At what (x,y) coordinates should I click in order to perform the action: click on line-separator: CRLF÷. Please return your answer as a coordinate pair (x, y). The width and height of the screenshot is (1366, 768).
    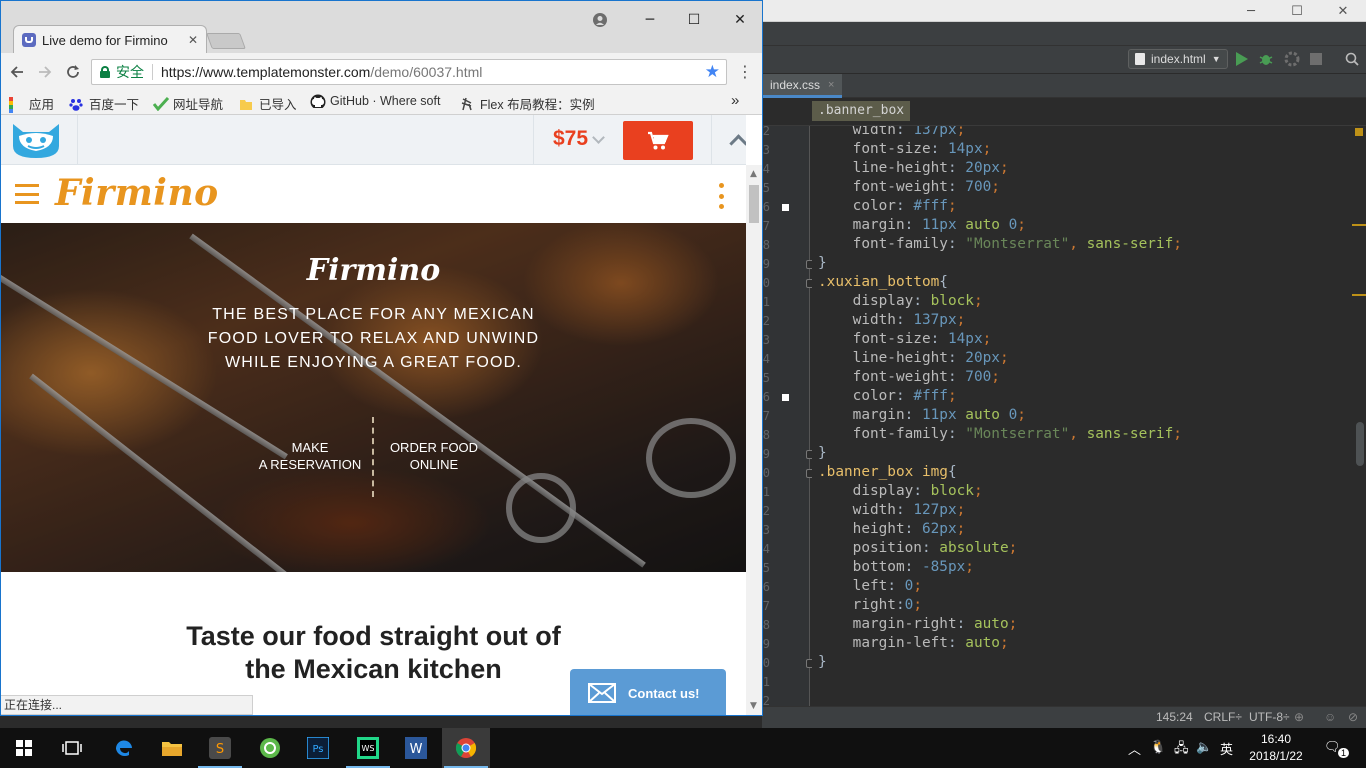
    Looking at the image, I should click on (1223, 717).